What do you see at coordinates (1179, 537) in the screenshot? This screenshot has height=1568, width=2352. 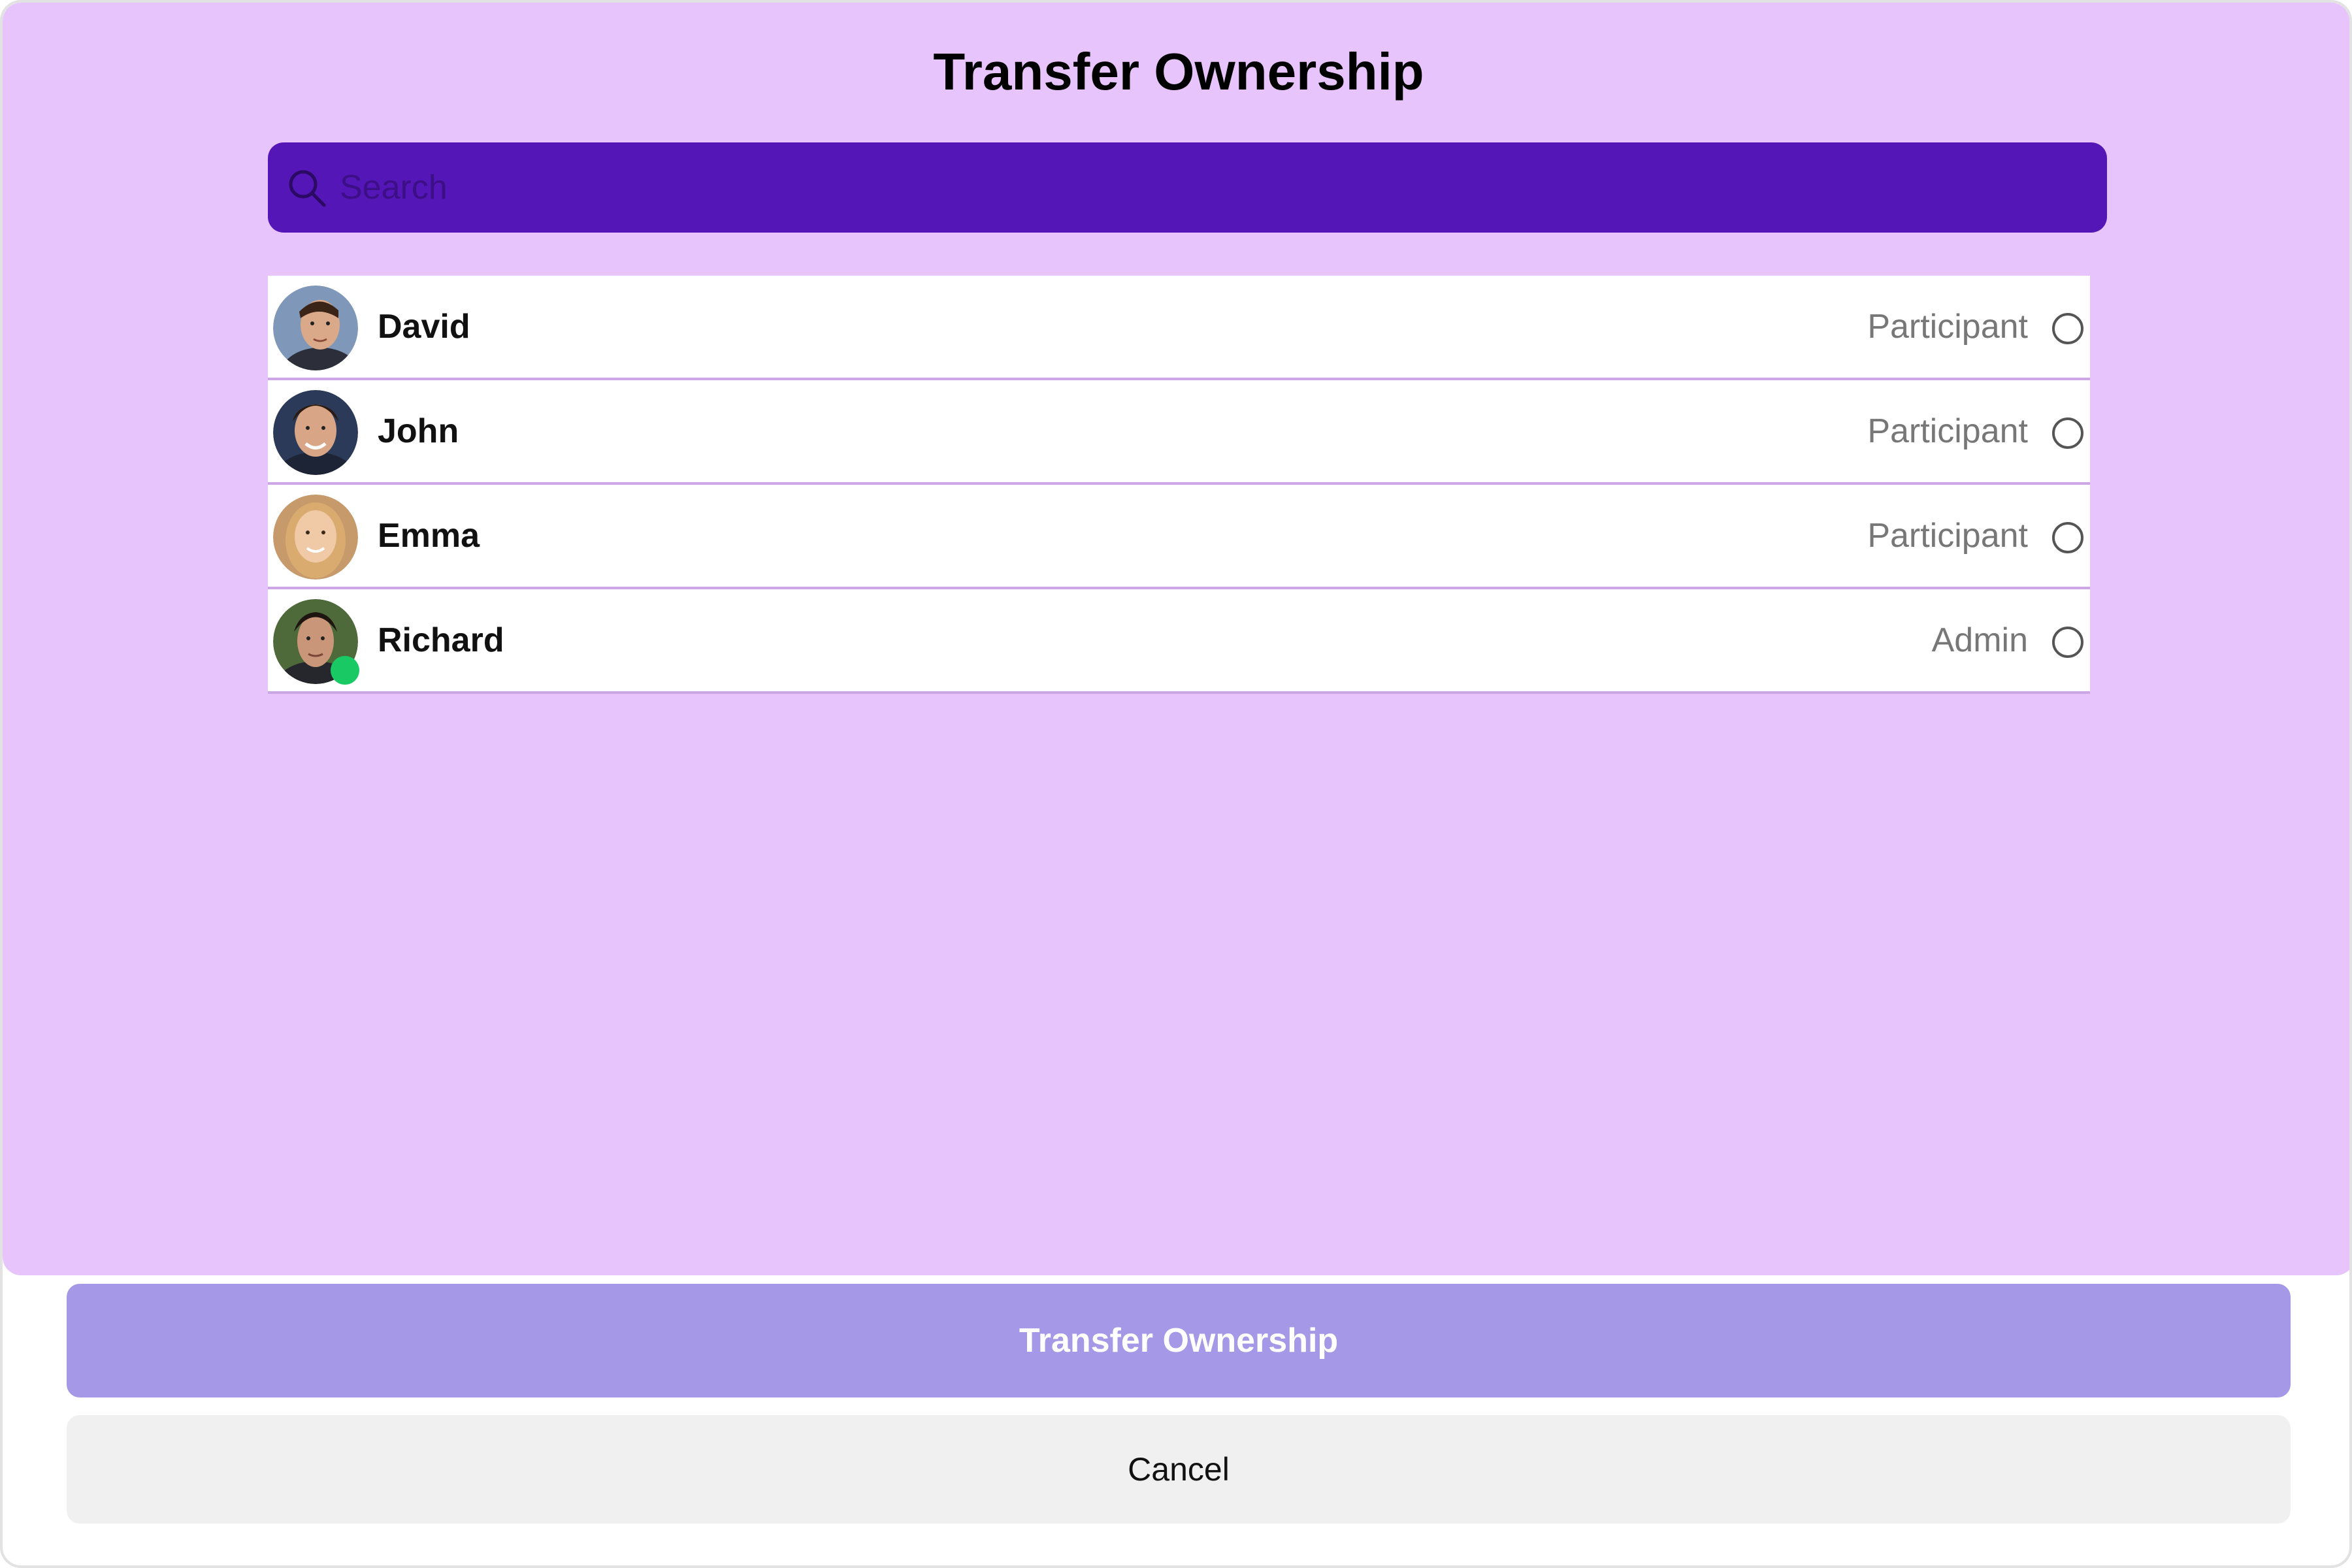 I see `member-row: Emma Participant` at bounding box center [1179, 537].